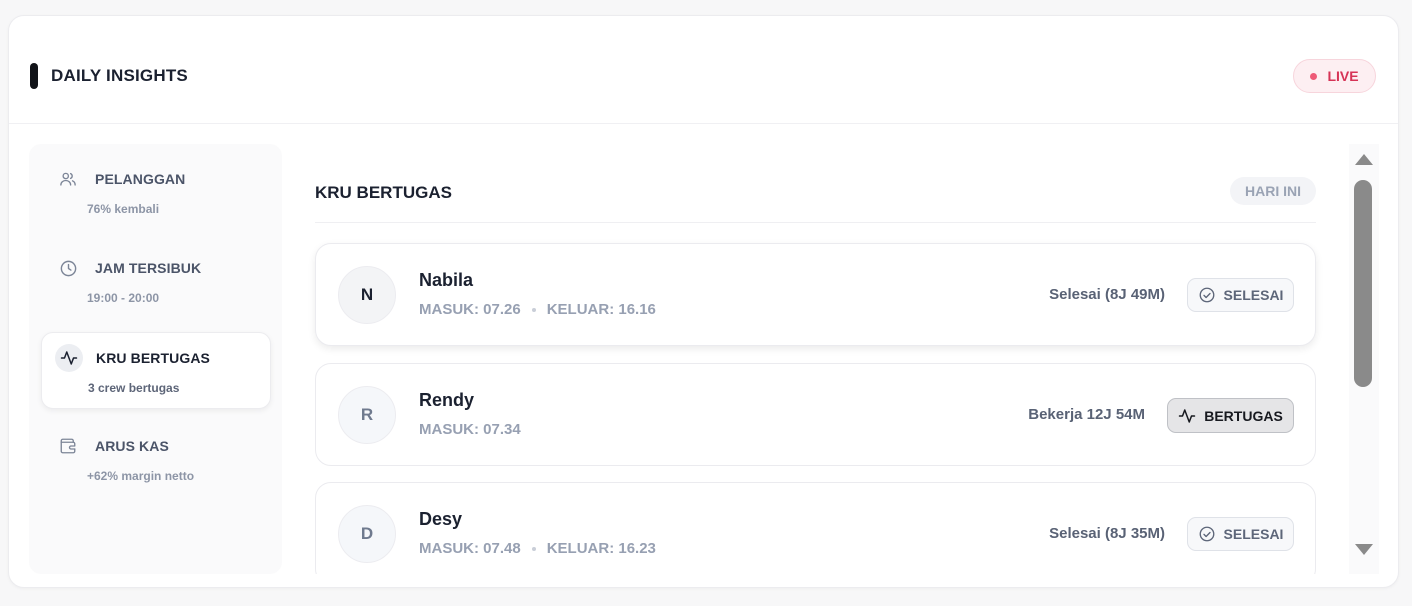  Describe the element at coordinates (1273, 191) in the screenshot. I see `period-badge: HARI INI` at that location.